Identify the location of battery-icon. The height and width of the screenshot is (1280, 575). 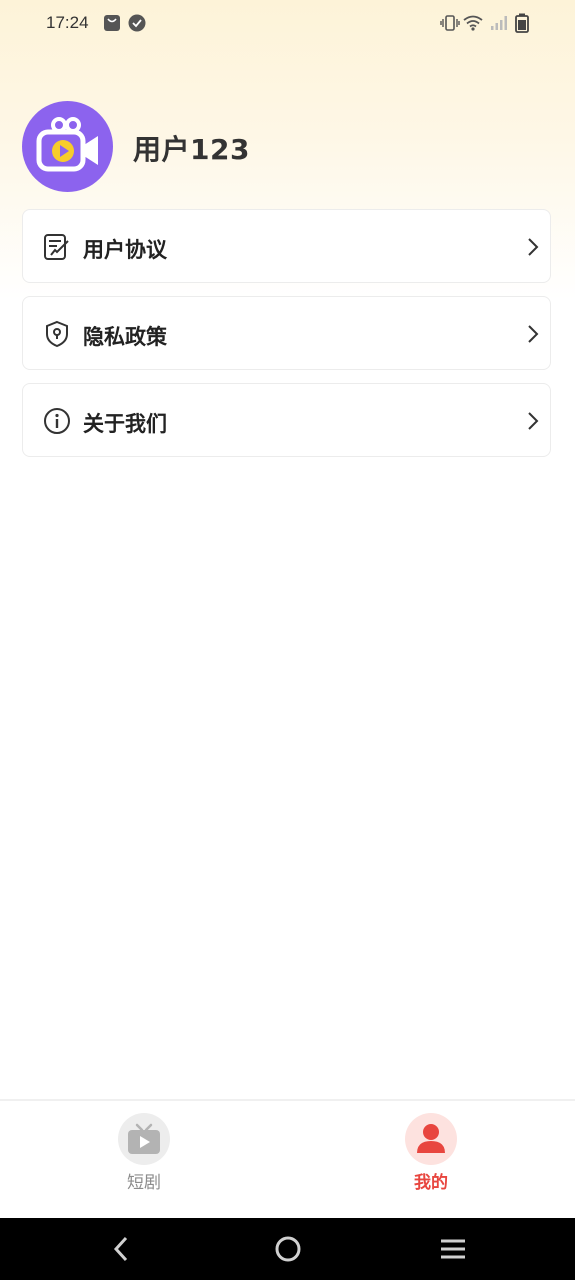
(522, 23).